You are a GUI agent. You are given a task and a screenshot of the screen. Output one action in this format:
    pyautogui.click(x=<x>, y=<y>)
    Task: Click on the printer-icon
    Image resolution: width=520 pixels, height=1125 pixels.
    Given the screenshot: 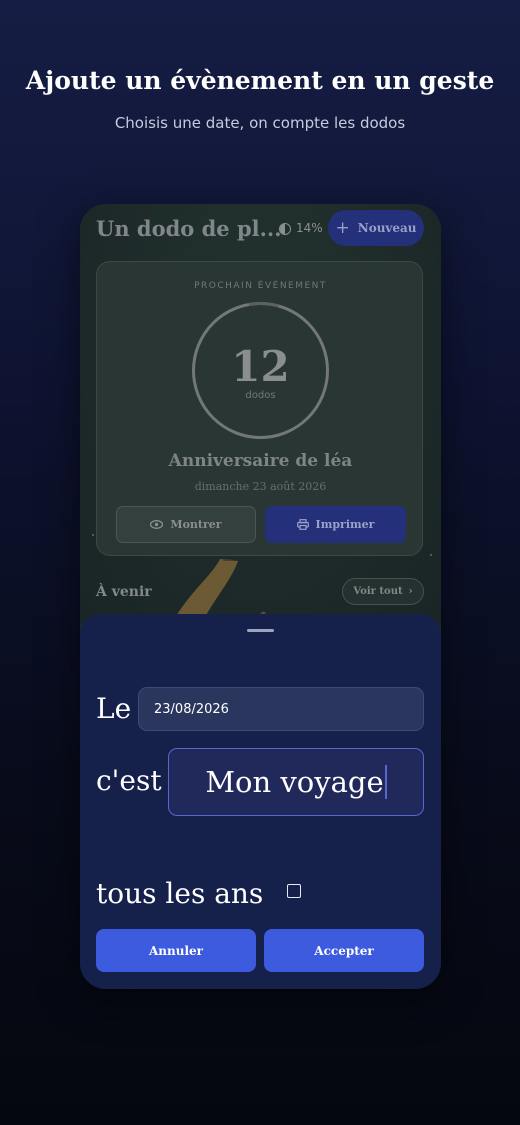 What is the action you would take?
    pyautogui.click(x=302, y=524)
    